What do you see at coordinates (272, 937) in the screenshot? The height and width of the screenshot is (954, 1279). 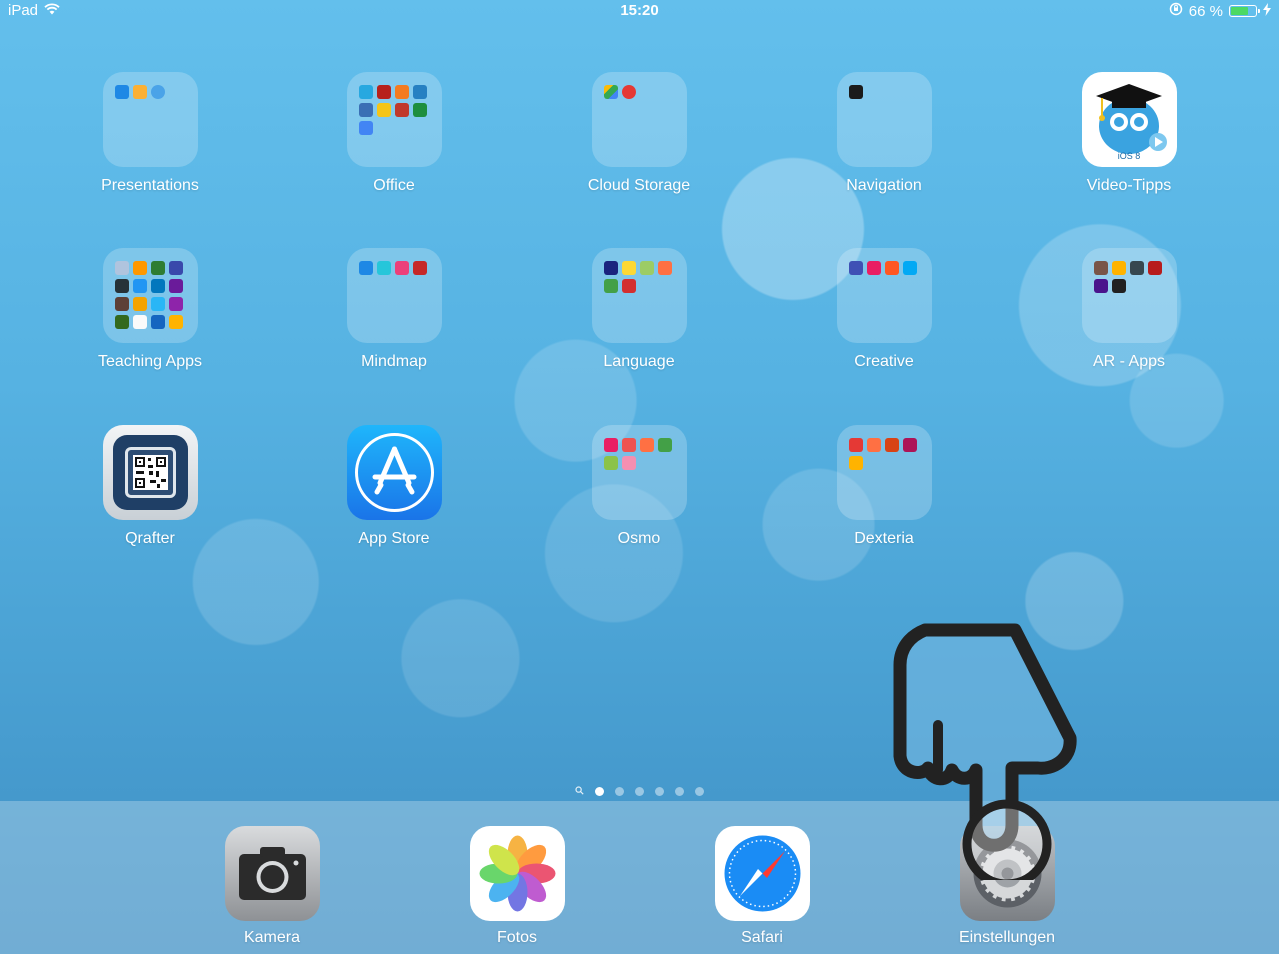 I see `app-label: Kamera` at bounding box center [272, 937].